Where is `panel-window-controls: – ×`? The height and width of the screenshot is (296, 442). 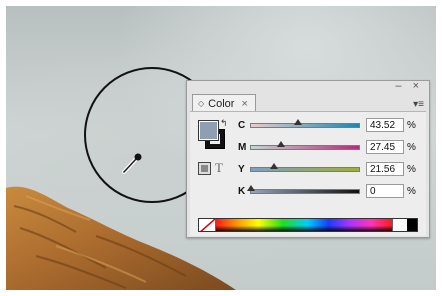 panel-window-controls: – × is located at coordinates (409, 86).